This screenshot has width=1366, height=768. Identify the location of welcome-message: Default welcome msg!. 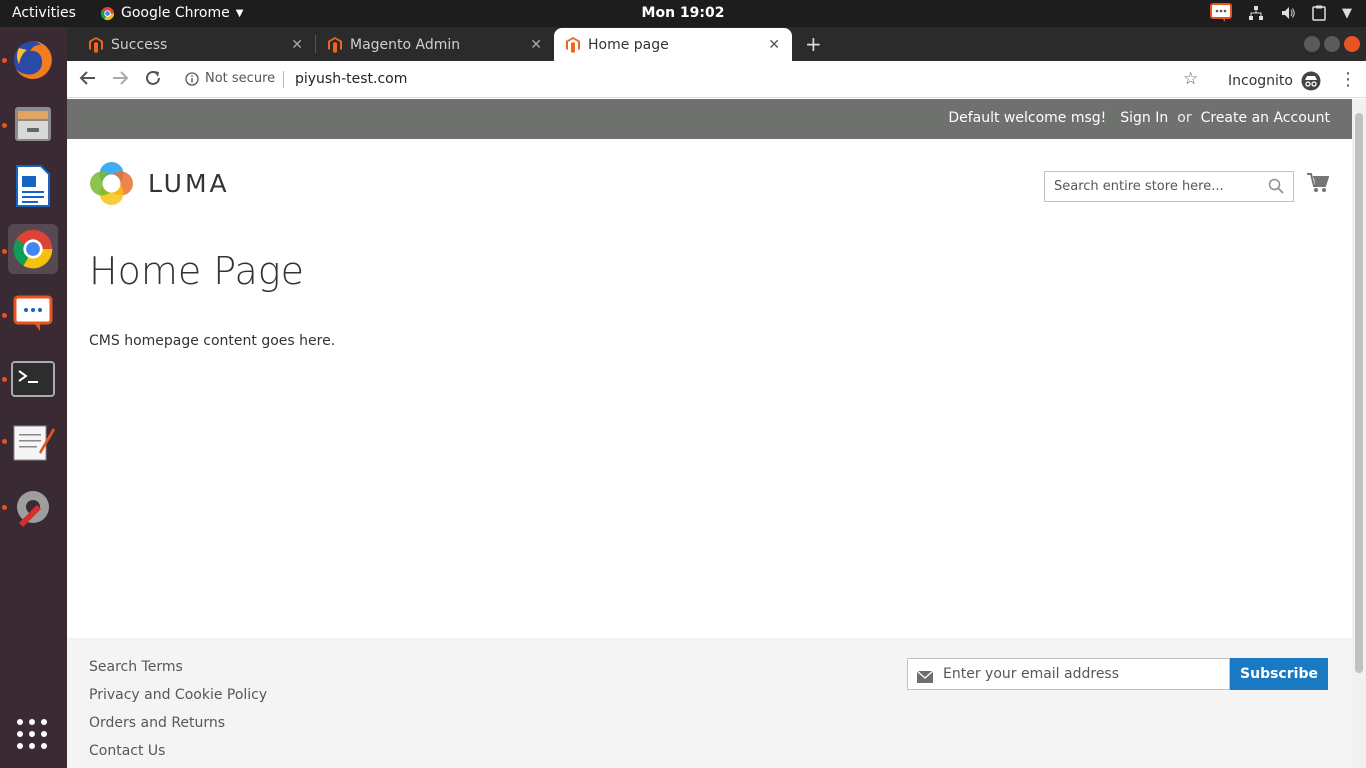
(1027, 118).